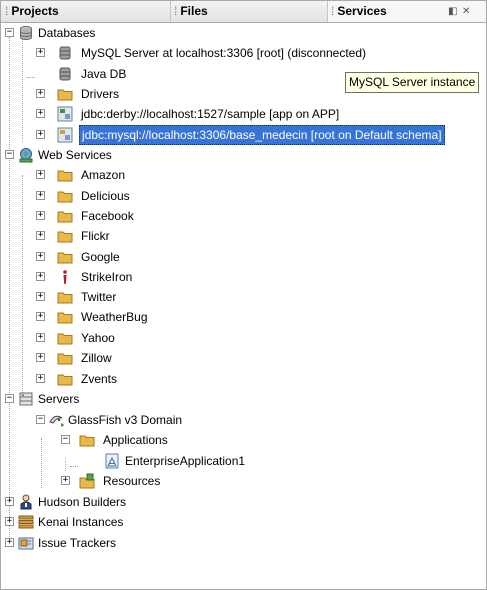 The width and height of the screenshot is (487, 590). Describe the element at coordinates (243, 236) in the screenshot. I see `tree-node-ws-flickr: + Flickr` at that location.